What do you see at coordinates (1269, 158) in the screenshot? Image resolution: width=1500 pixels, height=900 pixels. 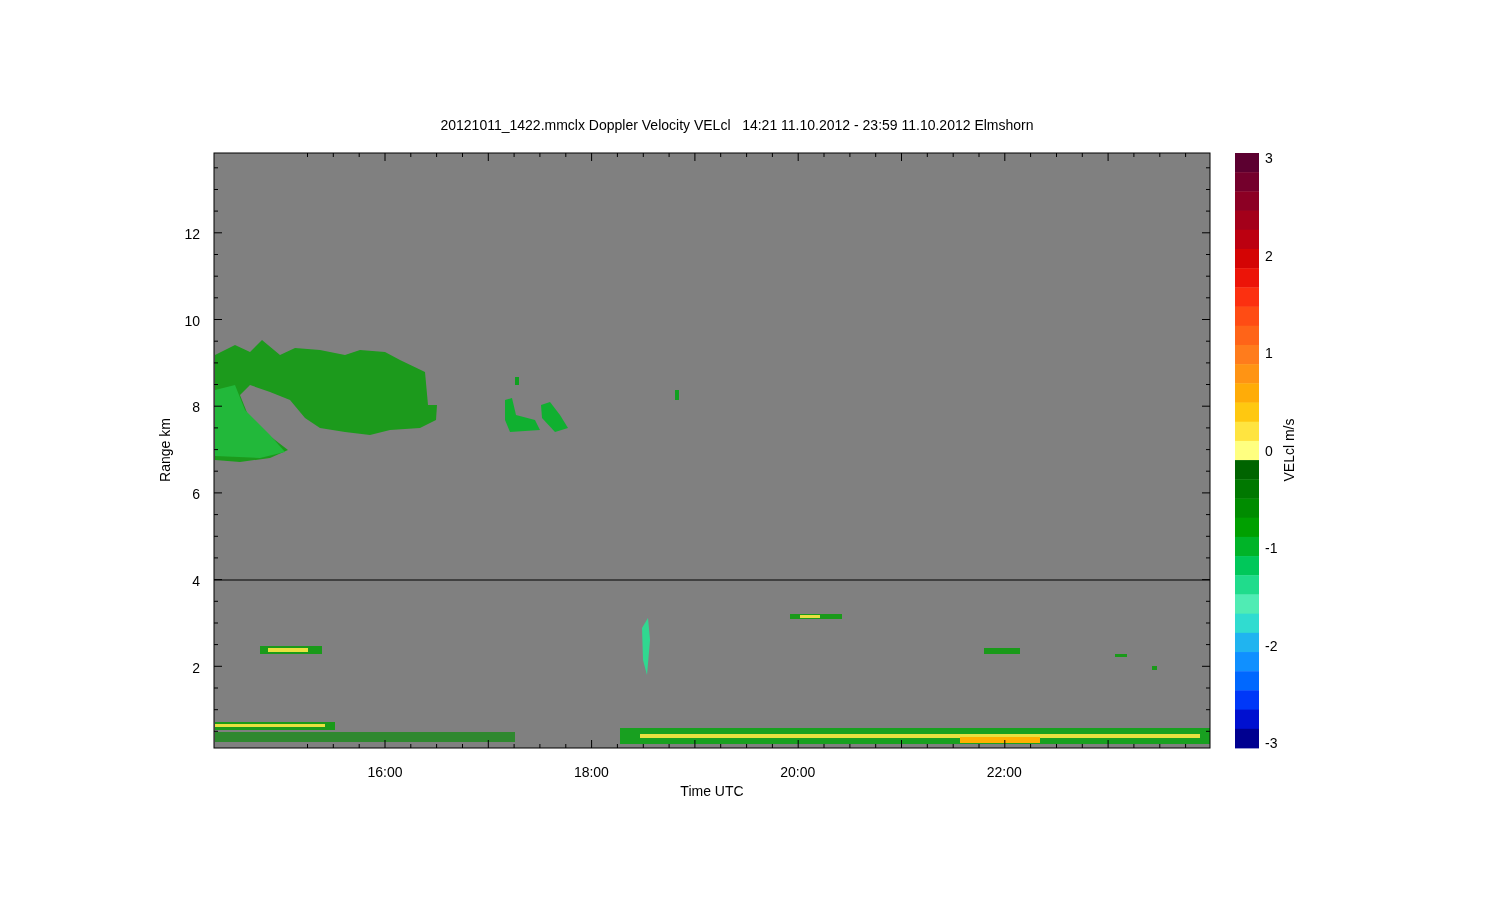 I see `colorbar-tick-label: 3` at bounding box center [1269, 158].